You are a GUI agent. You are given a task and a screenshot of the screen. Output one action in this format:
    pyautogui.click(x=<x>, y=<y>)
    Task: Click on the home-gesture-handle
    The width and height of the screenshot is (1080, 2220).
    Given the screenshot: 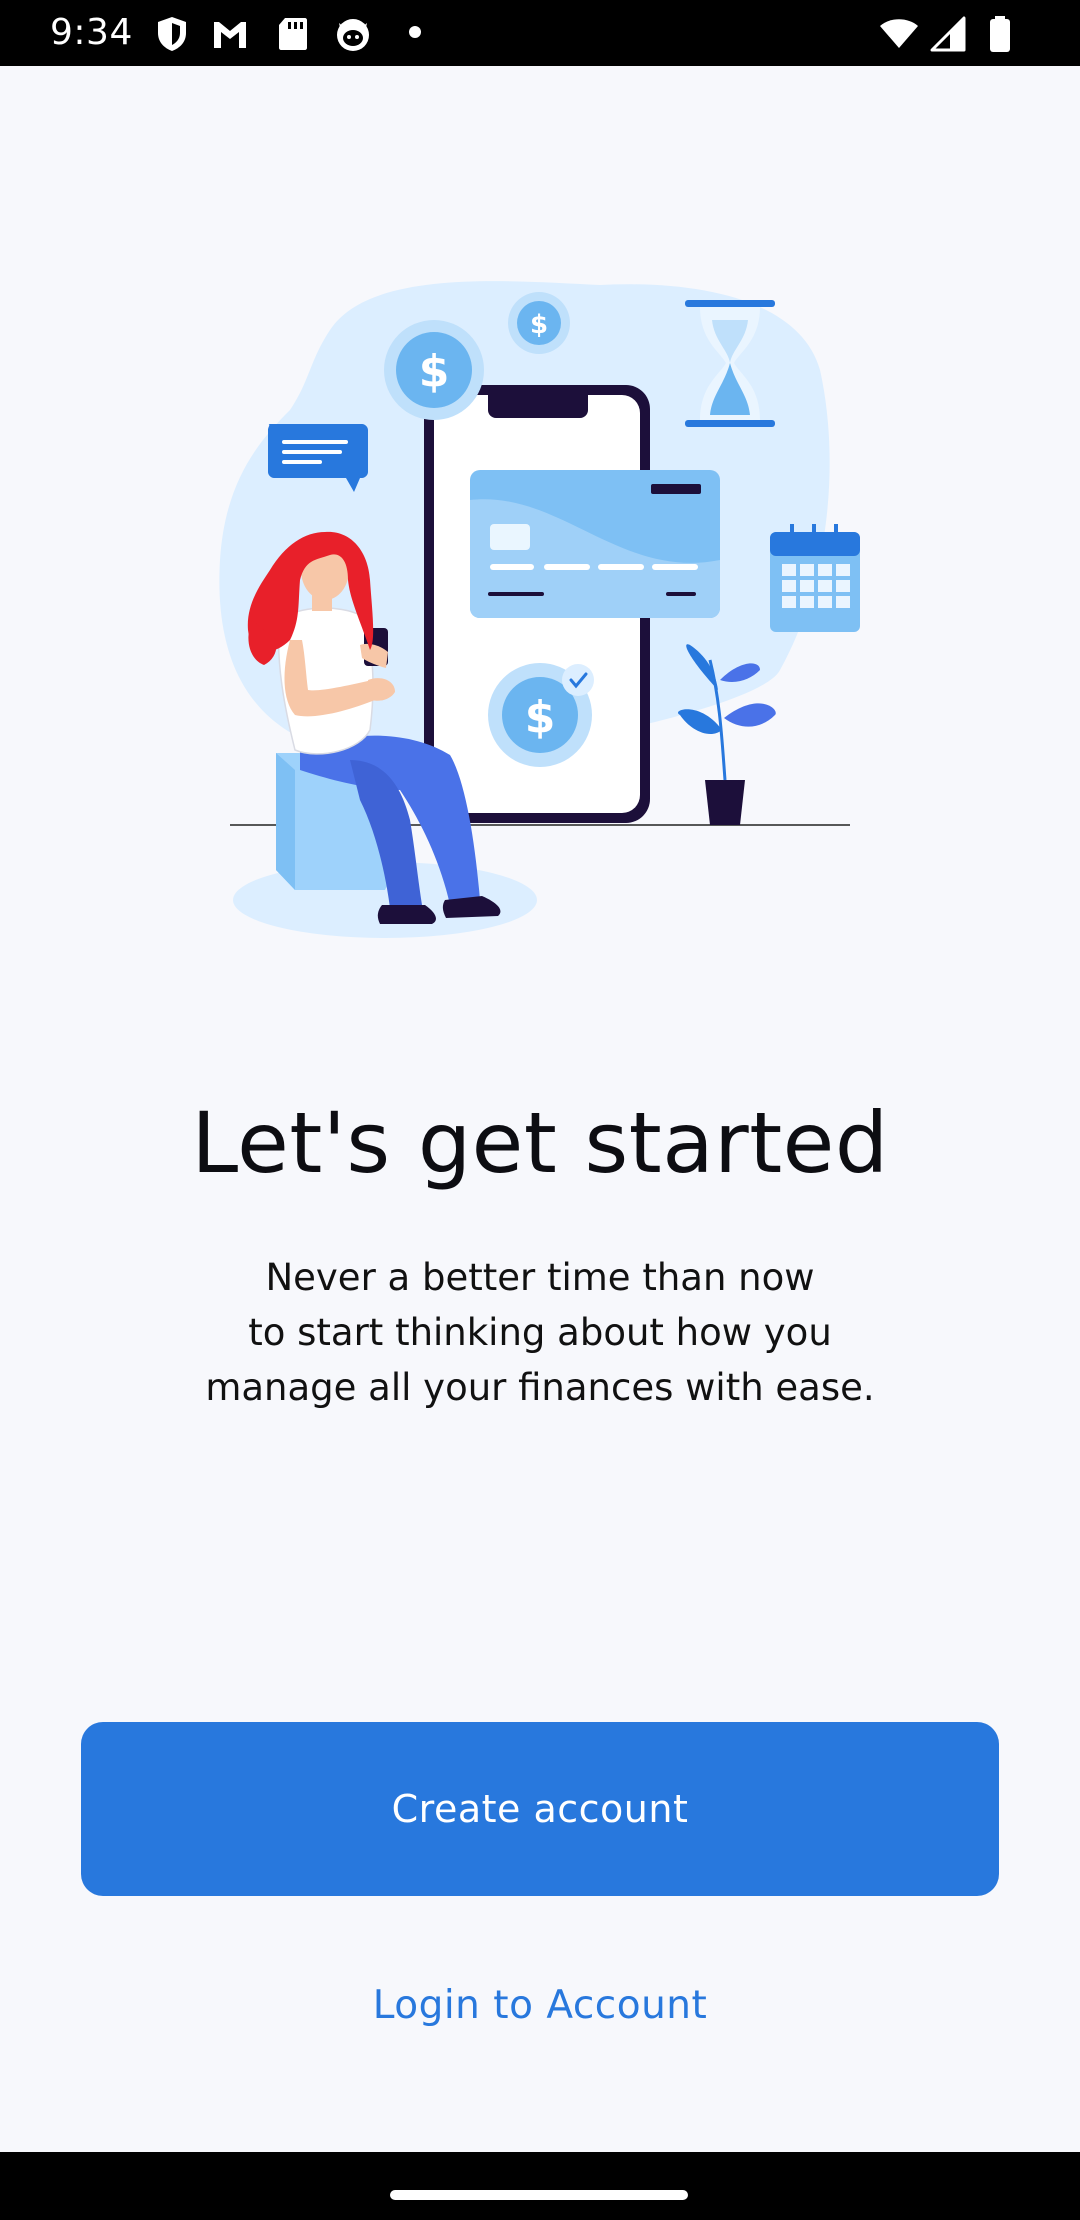 What is the action you would take?
    pyautogui.click(x=539, y=2195)
    